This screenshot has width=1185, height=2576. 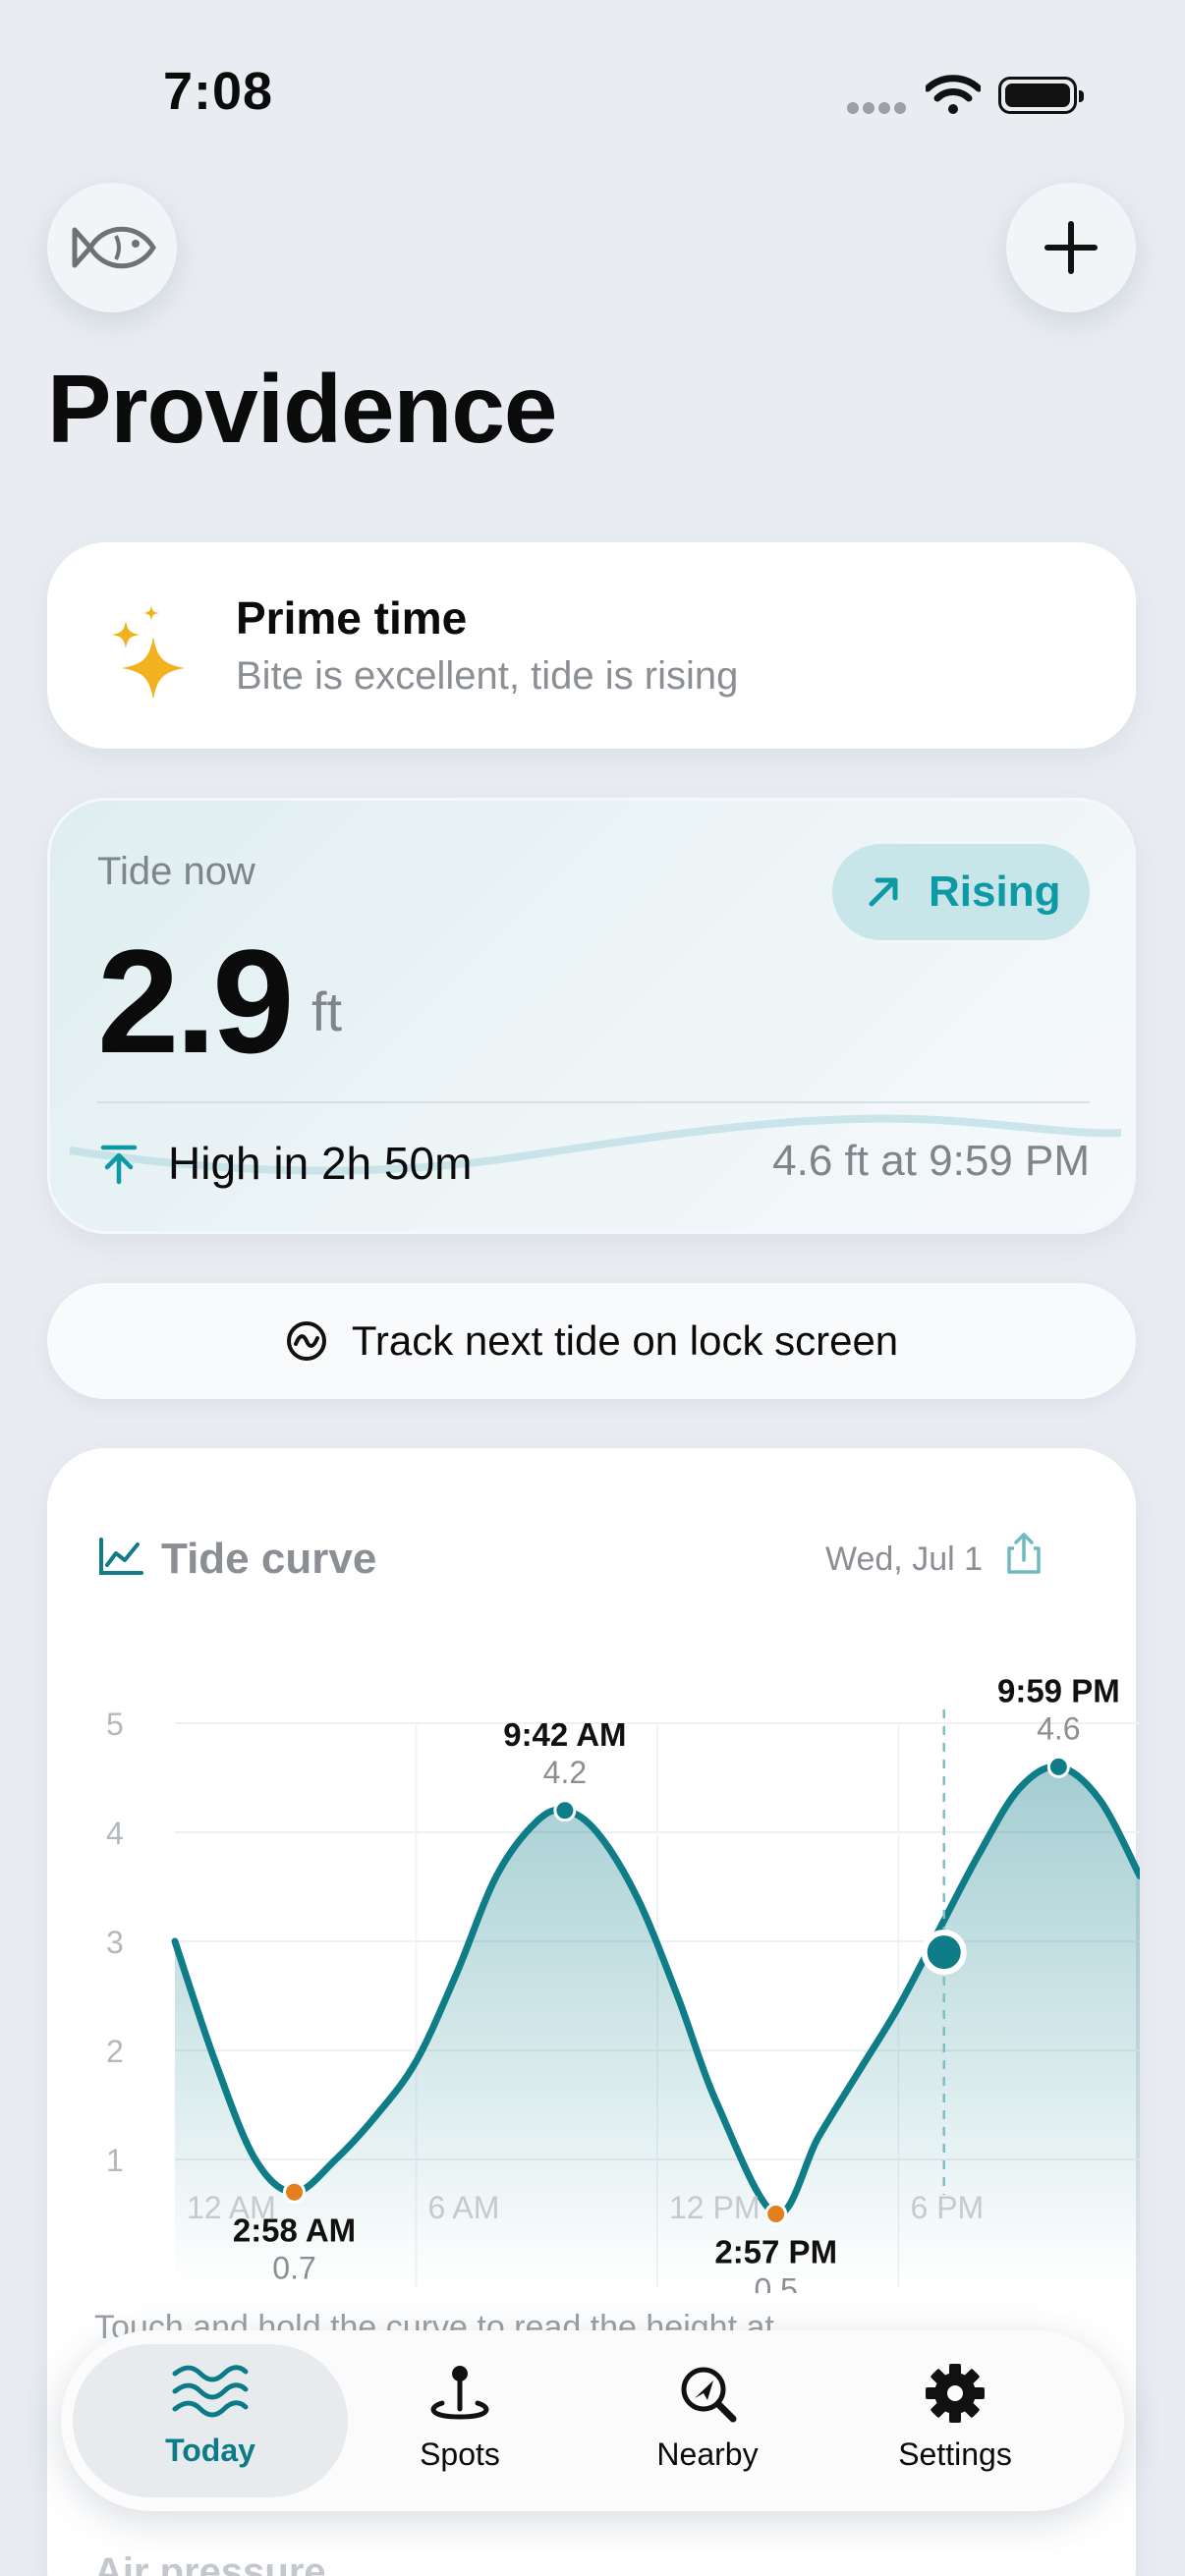 What do you see at coordinates (931, 1161) in the screenshot?
I see `next-tide-detail: 4.6 ft at 9:59 PM` at bounding box center [931, 1161].